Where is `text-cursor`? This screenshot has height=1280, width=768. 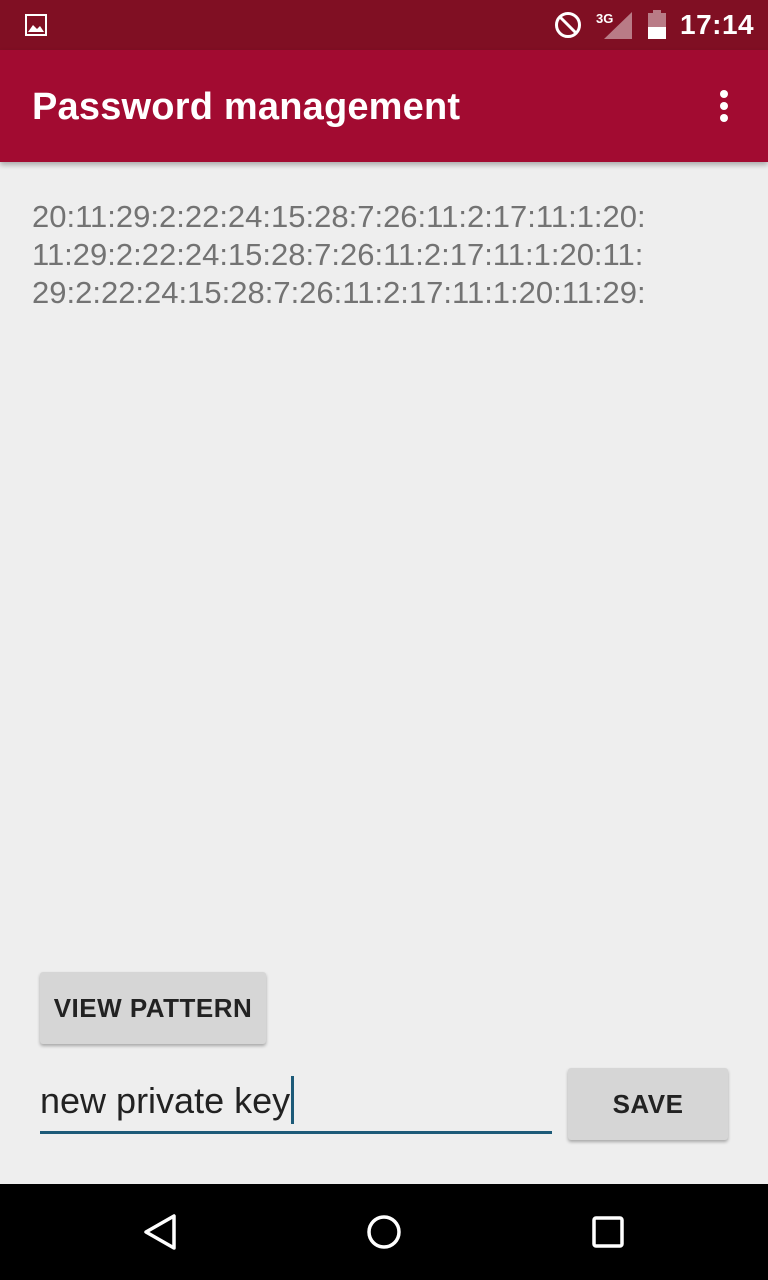
text-cursor is located at coordinates (293, 1100).